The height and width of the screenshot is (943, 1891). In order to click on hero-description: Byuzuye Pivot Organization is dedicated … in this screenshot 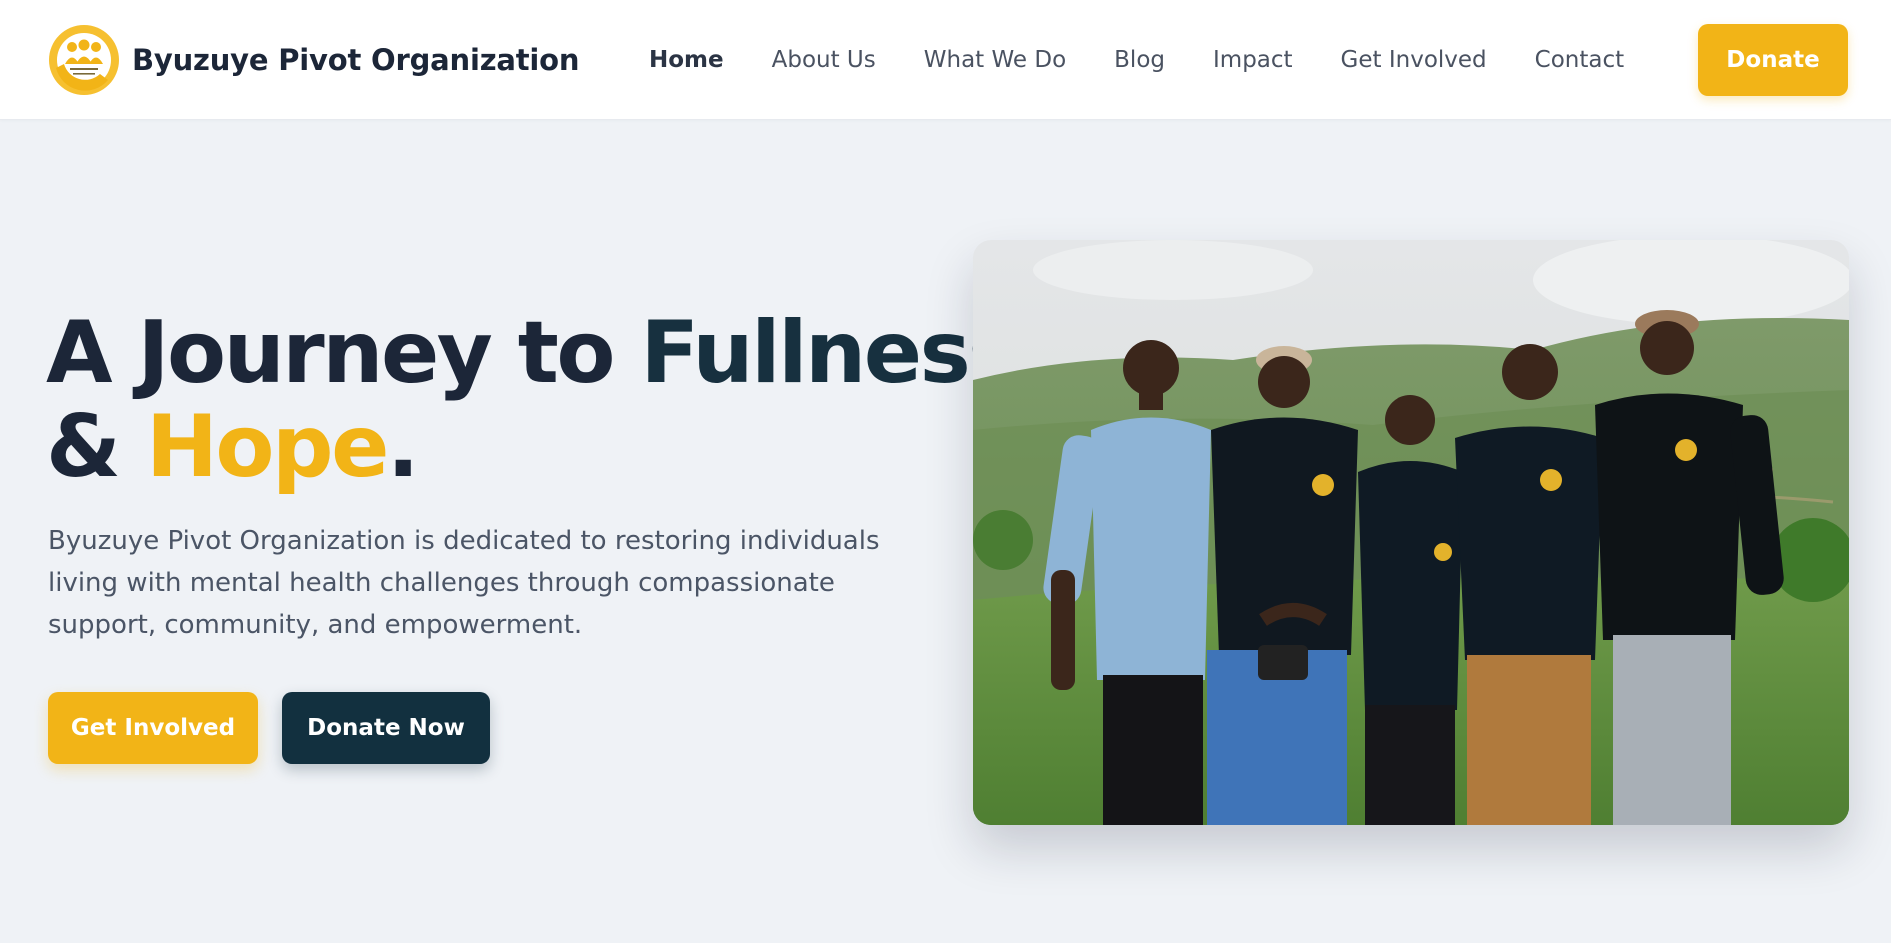, I will do `click(464, 583)`.